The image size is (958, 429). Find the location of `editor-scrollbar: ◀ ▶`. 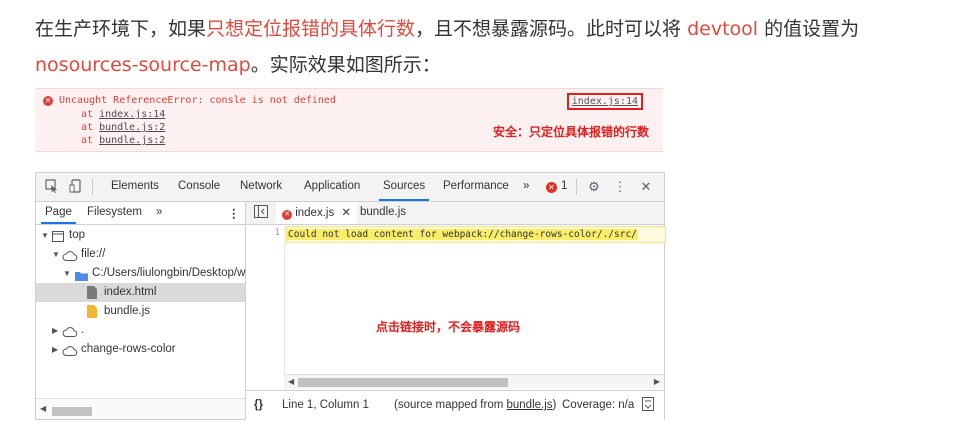

editor-scrollbar: ◀ ▶ is located at coordinates (474, 381).